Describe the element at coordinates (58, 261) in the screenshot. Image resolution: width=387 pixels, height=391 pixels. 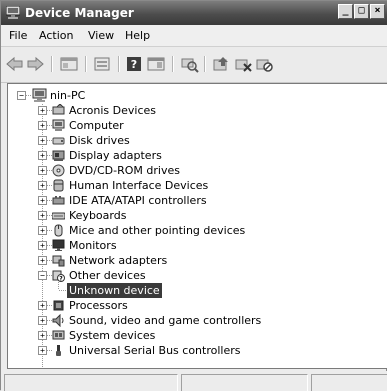
I see `network-adapter-icon` at that location.